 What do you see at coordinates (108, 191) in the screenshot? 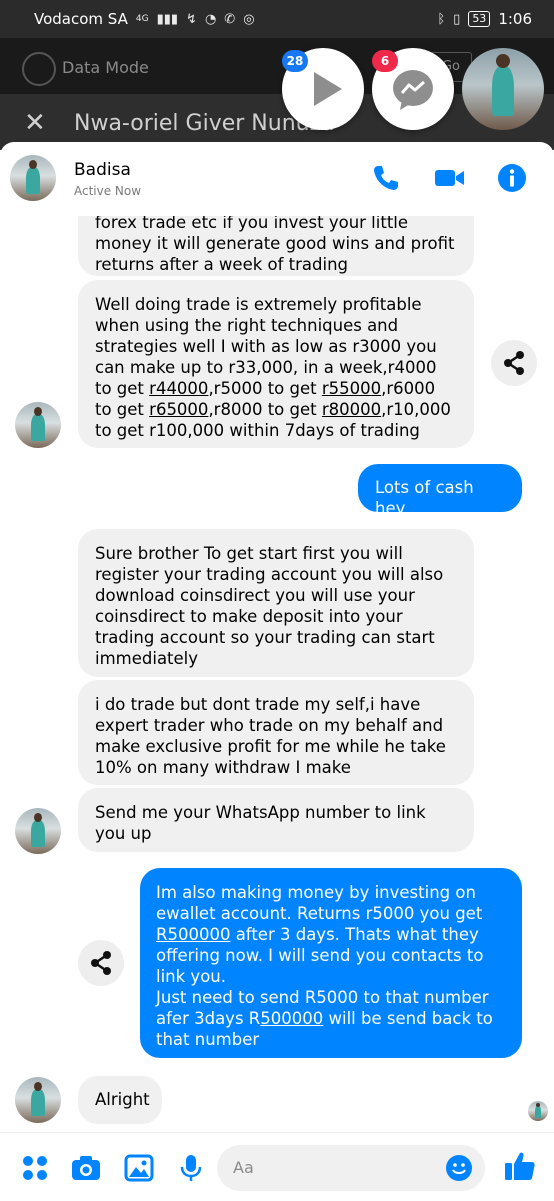
I see `active-status: Active Now` at bounding box center [108, 191].